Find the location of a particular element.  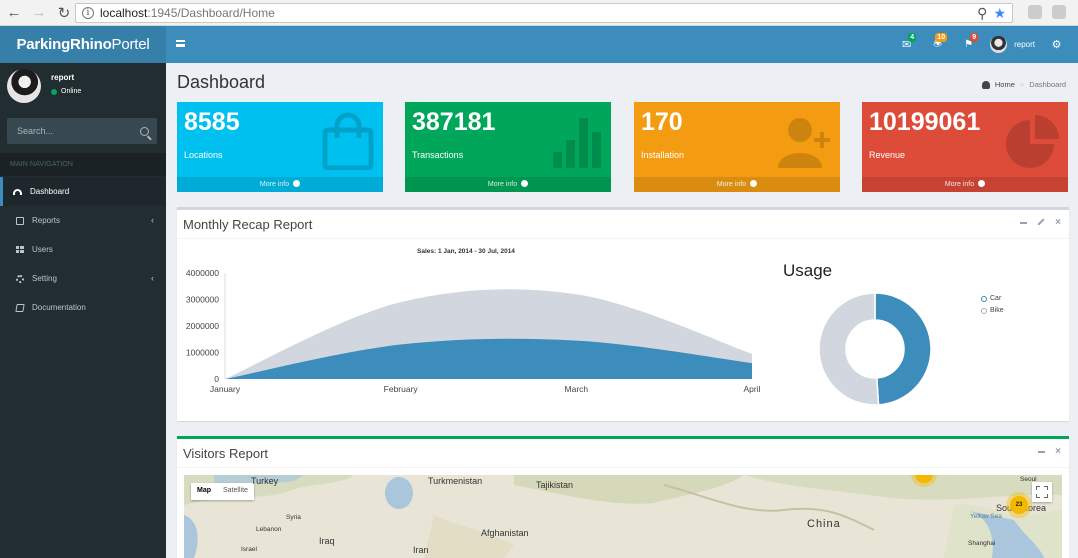

gears-icon: ⚙ is located at coordinates (1056, 45).